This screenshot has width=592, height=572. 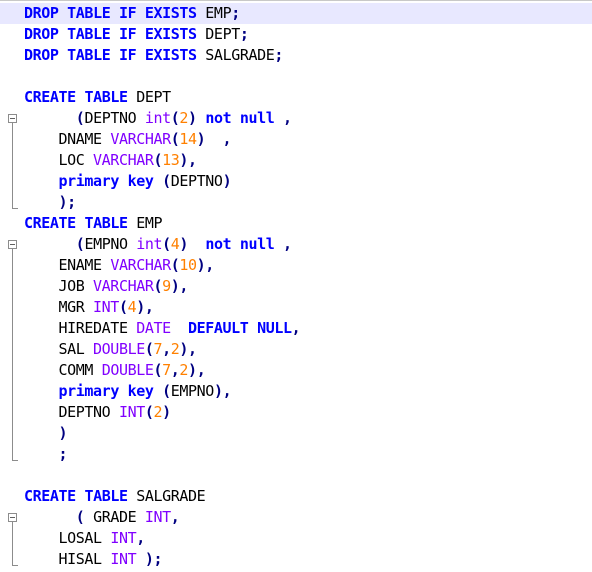 What do you see at coordinates (296, 202) in the screenshot?
I see `code-line: );` at bounding box center [296, 202].